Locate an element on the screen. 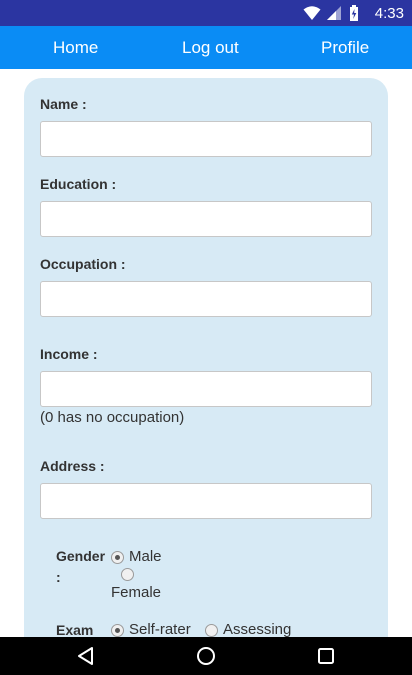  system-nav-bar is located at coordinates (206, 656).